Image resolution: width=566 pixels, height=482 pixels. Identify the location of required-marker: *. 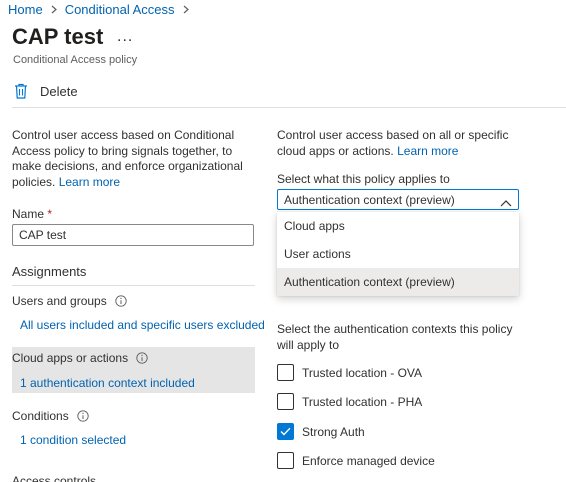
(50, 214).